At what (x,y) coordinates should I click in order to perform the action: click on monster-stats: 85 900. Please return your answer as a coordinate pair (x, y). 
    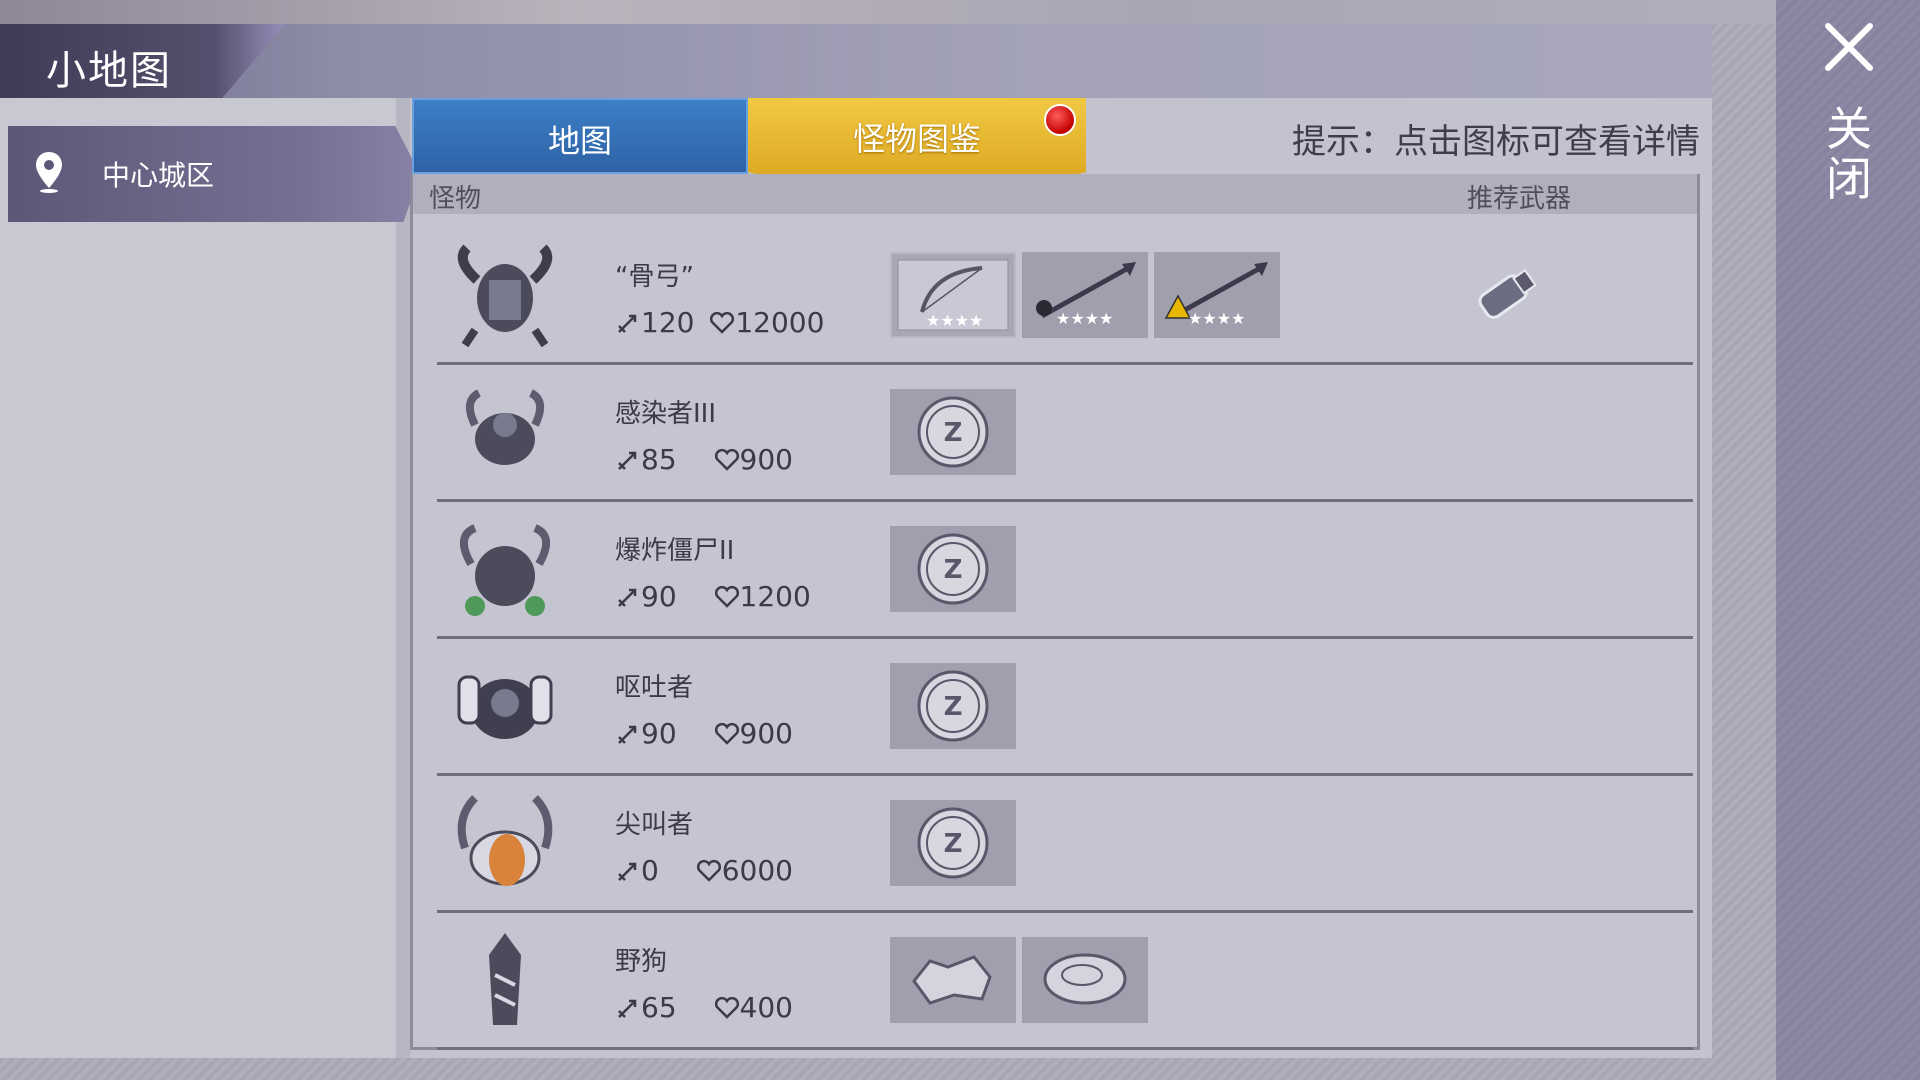
    Looking at the image, I should click on (704, 459).